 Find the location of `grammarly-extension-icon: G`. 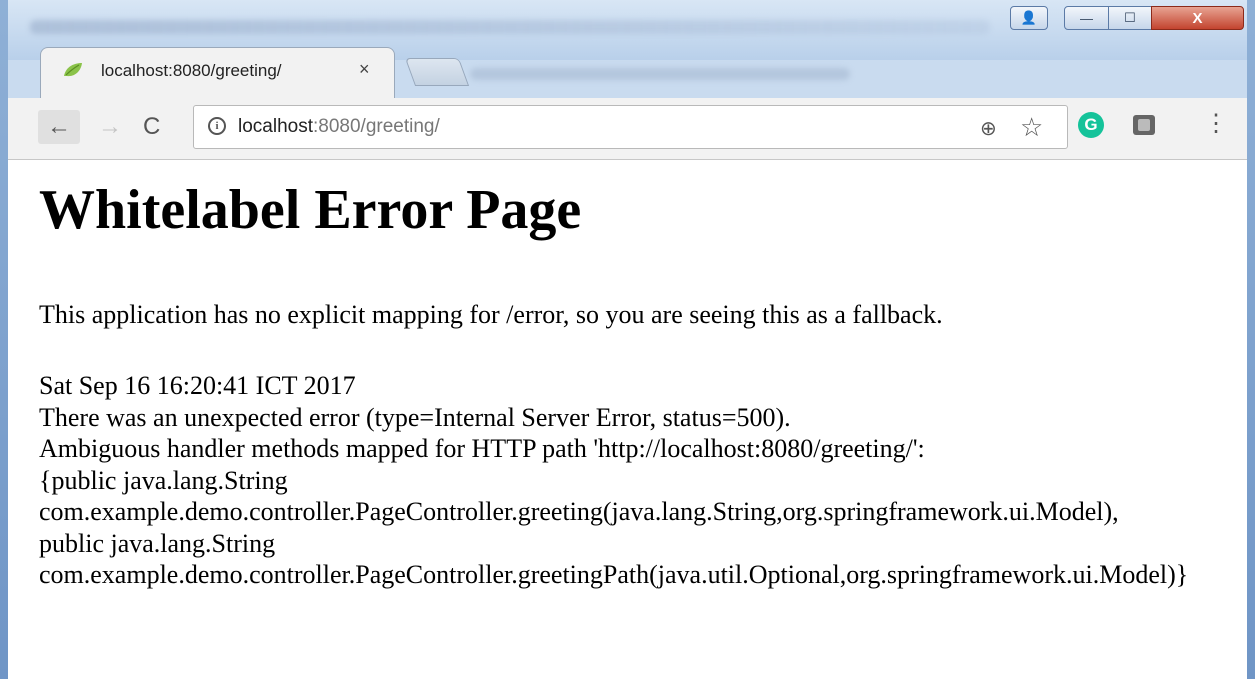

grammarly-extension-icon: G is located at coordinates (1091, 125).